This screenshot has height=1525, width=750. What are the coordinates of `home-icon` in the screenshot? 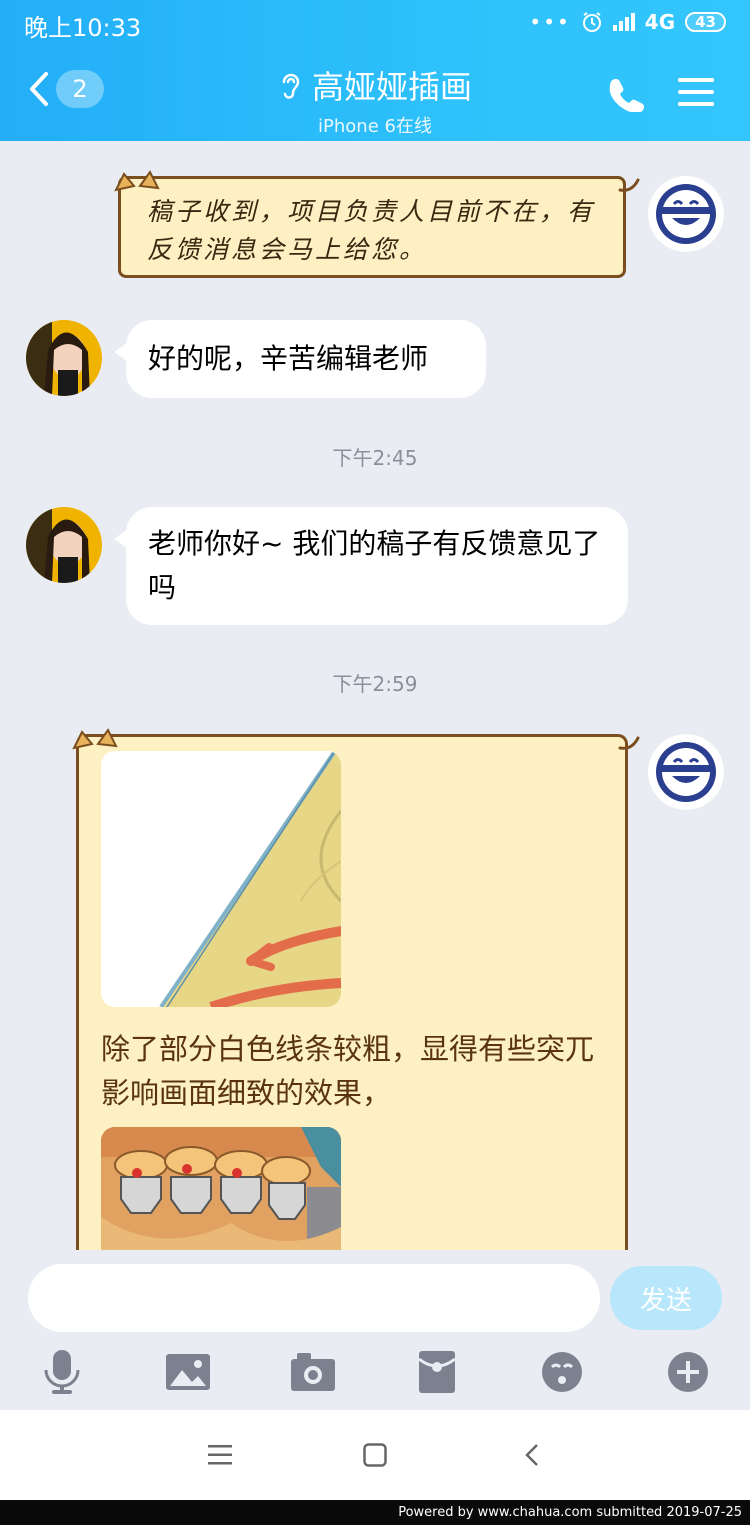 It's located at (375, 1455).